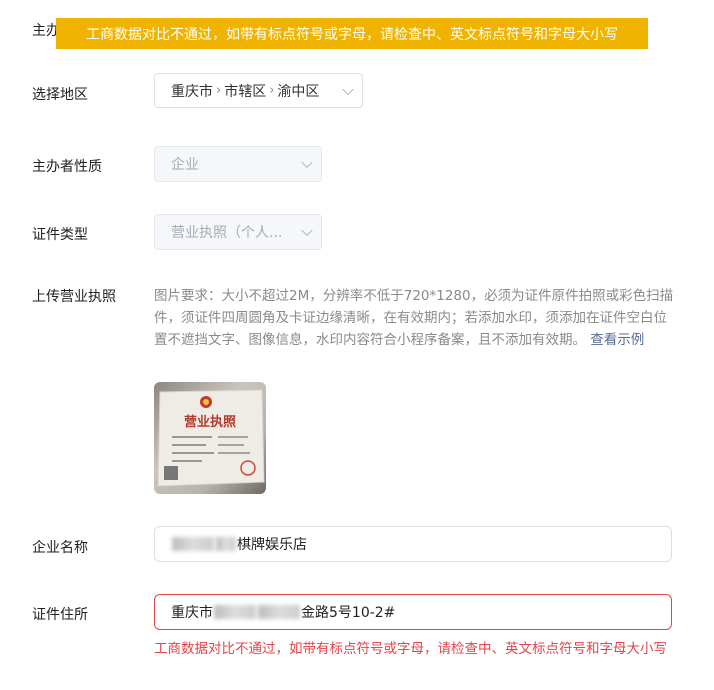 Image resolution: width=714 pixels, height=690 pixels. Describe the element at coordinates (617, 340) in the screenshot. I see `view-example-link: 查看示例` at that location.